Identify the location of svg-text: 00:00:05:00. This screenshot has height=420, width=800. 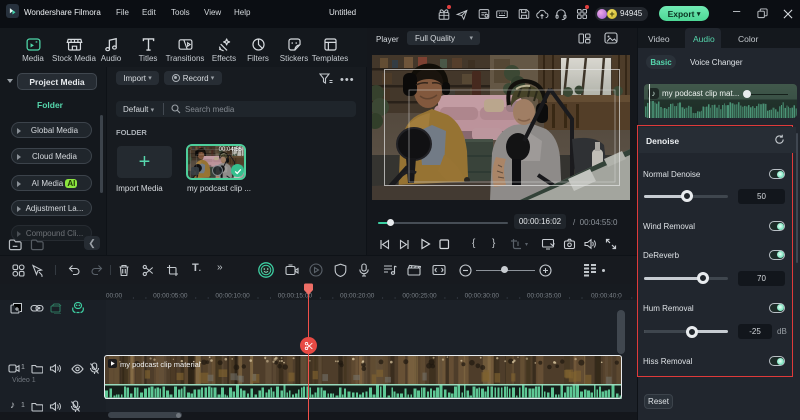
(170, 296).